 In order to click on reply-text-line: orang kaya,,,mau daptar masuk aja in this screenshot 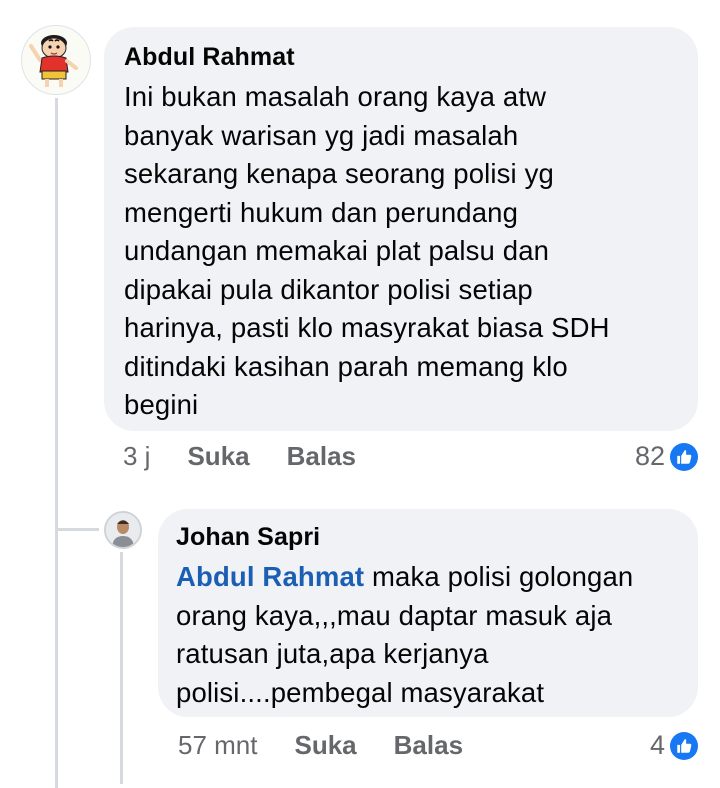, I will do `click(394, 615)`.